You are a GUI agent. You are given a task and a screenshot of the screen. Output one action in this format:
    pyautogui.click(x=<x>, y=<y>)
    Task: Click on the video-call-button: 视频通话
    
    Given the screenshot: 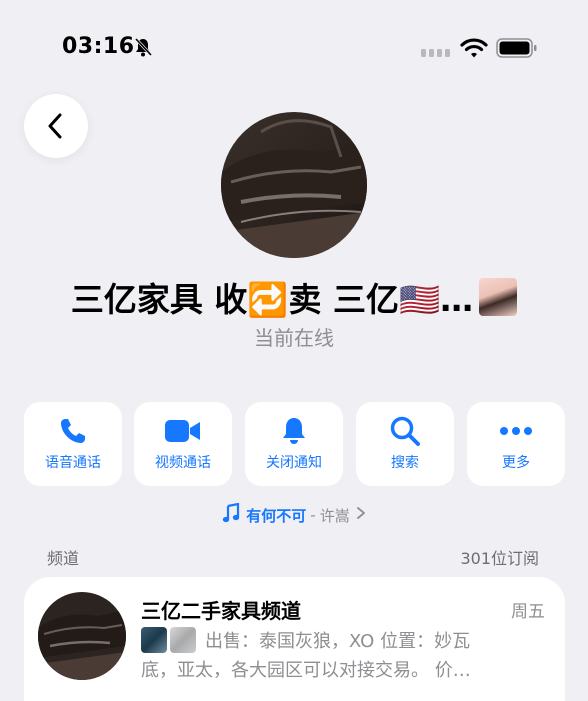 What is the action you would take?
    pyautogui.click(x=183, y=444)
    